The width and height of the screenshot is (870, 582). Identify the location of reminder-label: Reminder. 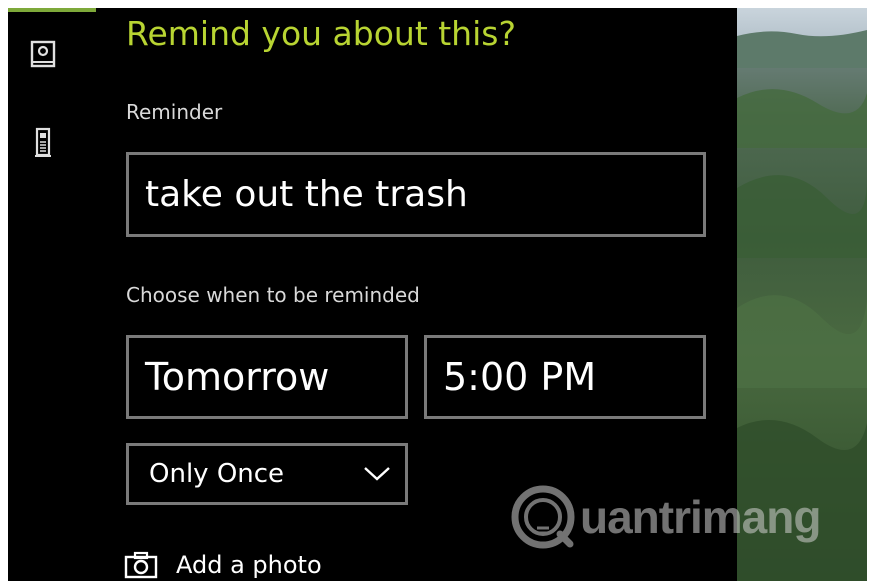
(174, 112).